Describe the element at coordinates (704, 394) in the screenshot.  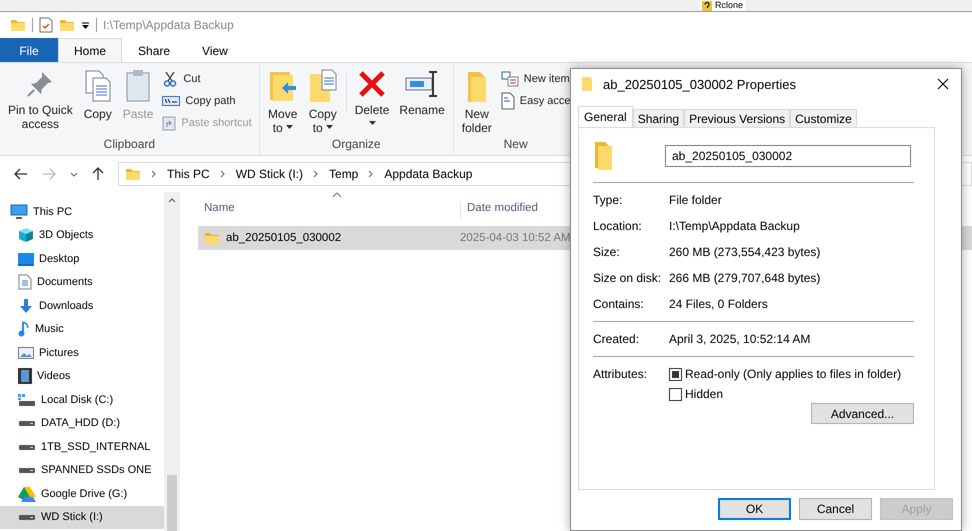
I see `checkbox-label: Hidden` at that location.